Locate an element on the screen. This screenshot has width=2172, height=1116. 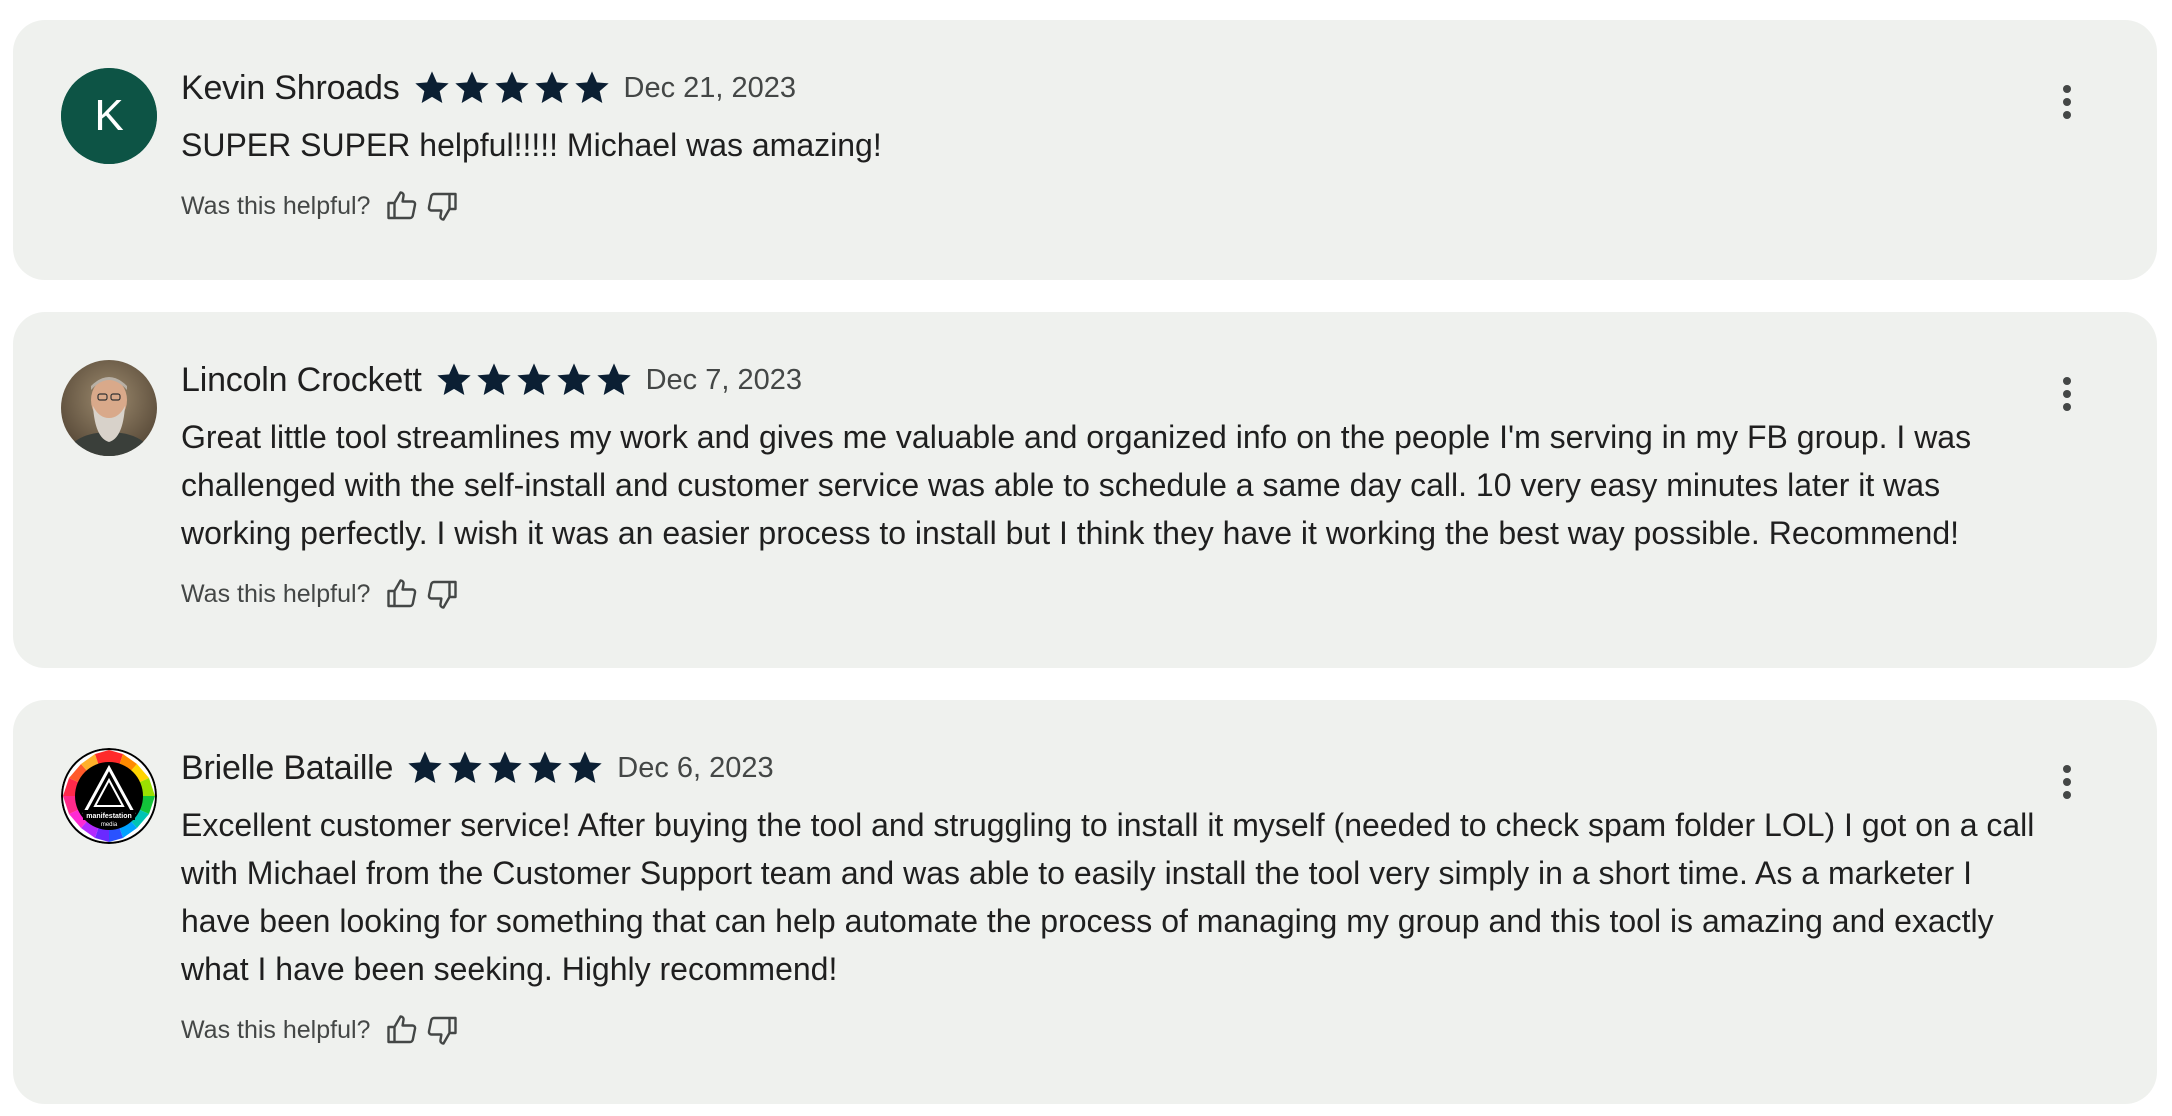
review-date: Dec 7, 2023 is located at coordinates (723, 379).